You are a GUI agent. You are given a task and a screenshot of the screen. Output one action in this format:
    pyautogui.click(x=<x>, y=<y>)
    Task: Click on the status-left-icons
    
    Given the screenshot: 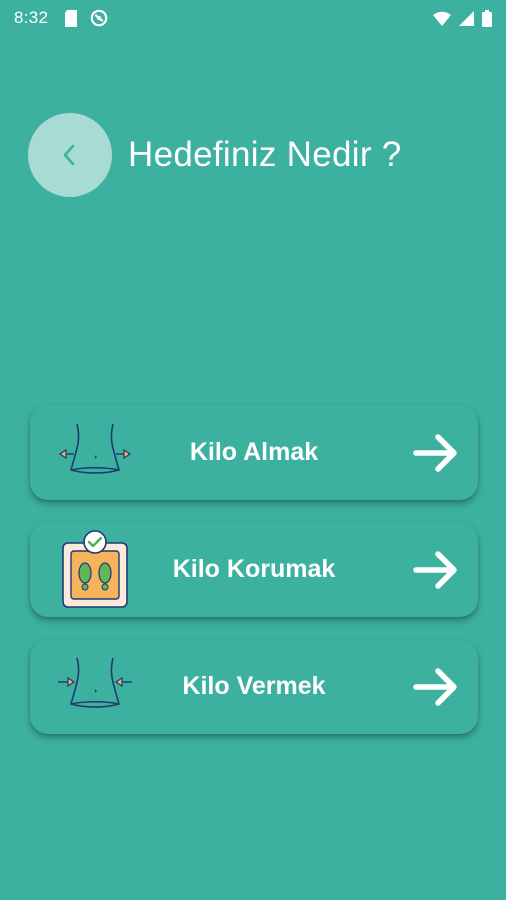 What is the action you would take?
    pyautogui.click(x=86, y=18)
    